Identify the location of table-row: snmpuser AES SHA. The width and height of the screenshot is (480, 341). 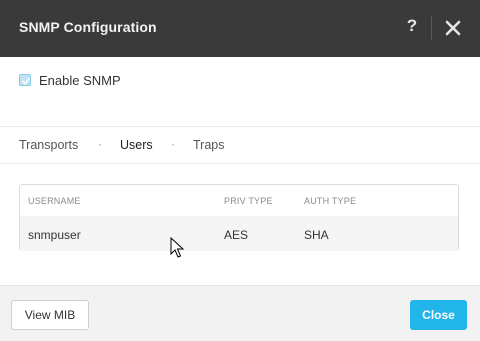
(239, 233).